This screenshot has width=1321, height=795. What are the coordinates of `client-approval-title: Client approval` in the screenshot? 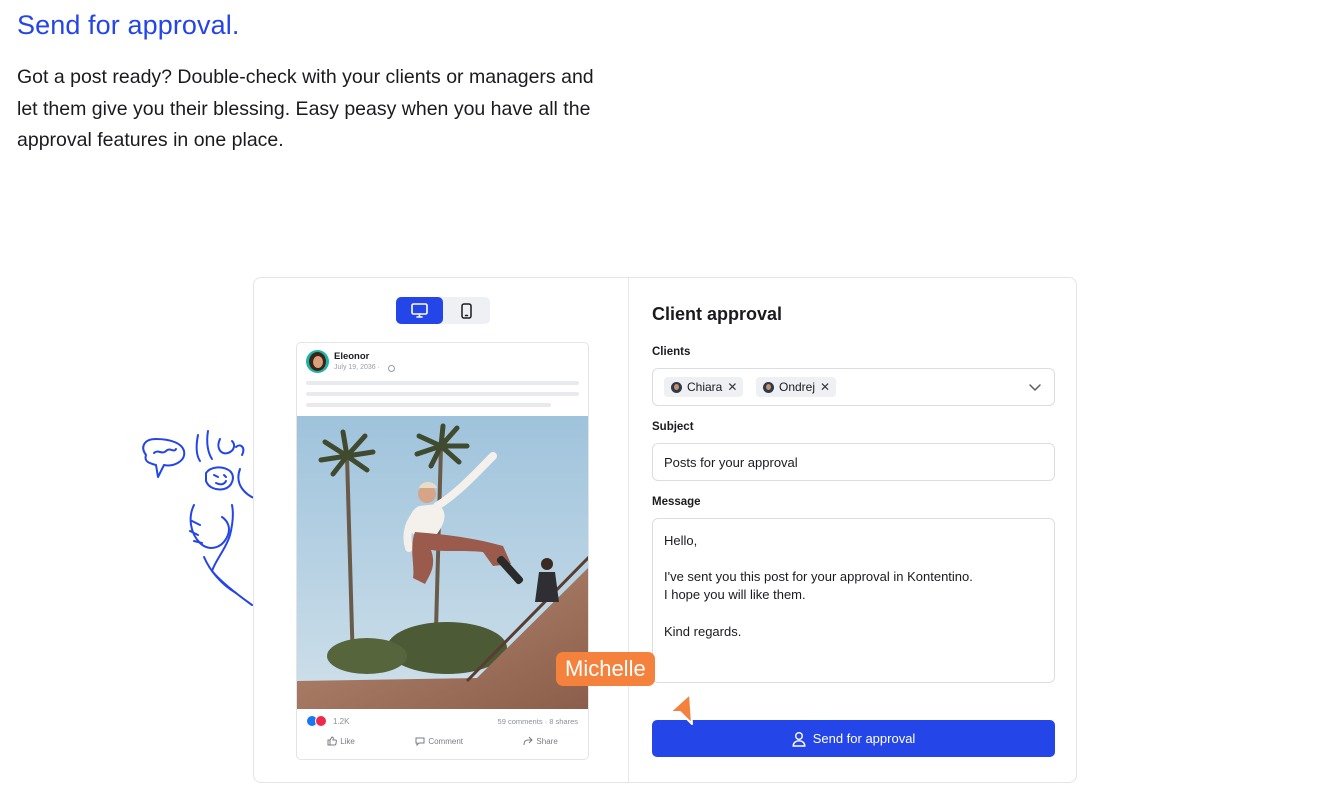 It's located at (717, 314).